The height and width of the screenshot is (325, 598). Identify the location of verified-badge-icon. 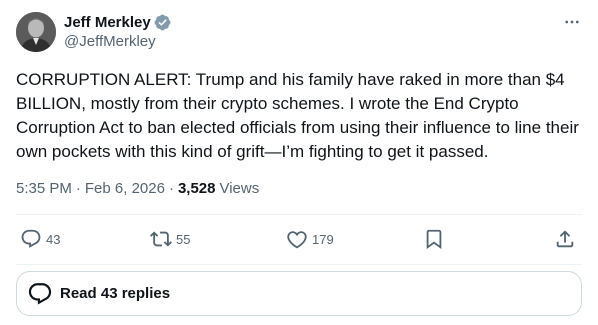
(162, 22).